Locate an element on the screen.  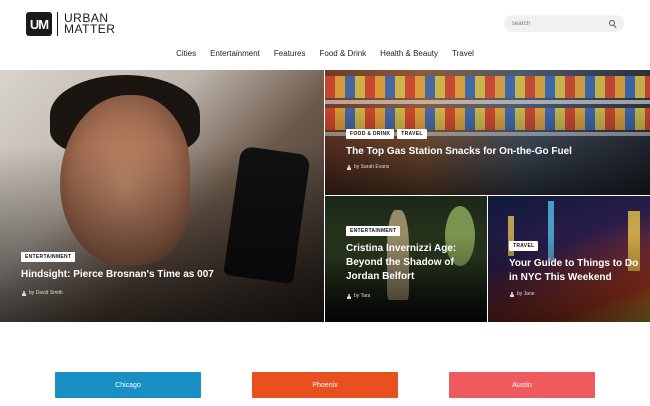
city-button-austin: Austin is located at coordinates (522, 385).